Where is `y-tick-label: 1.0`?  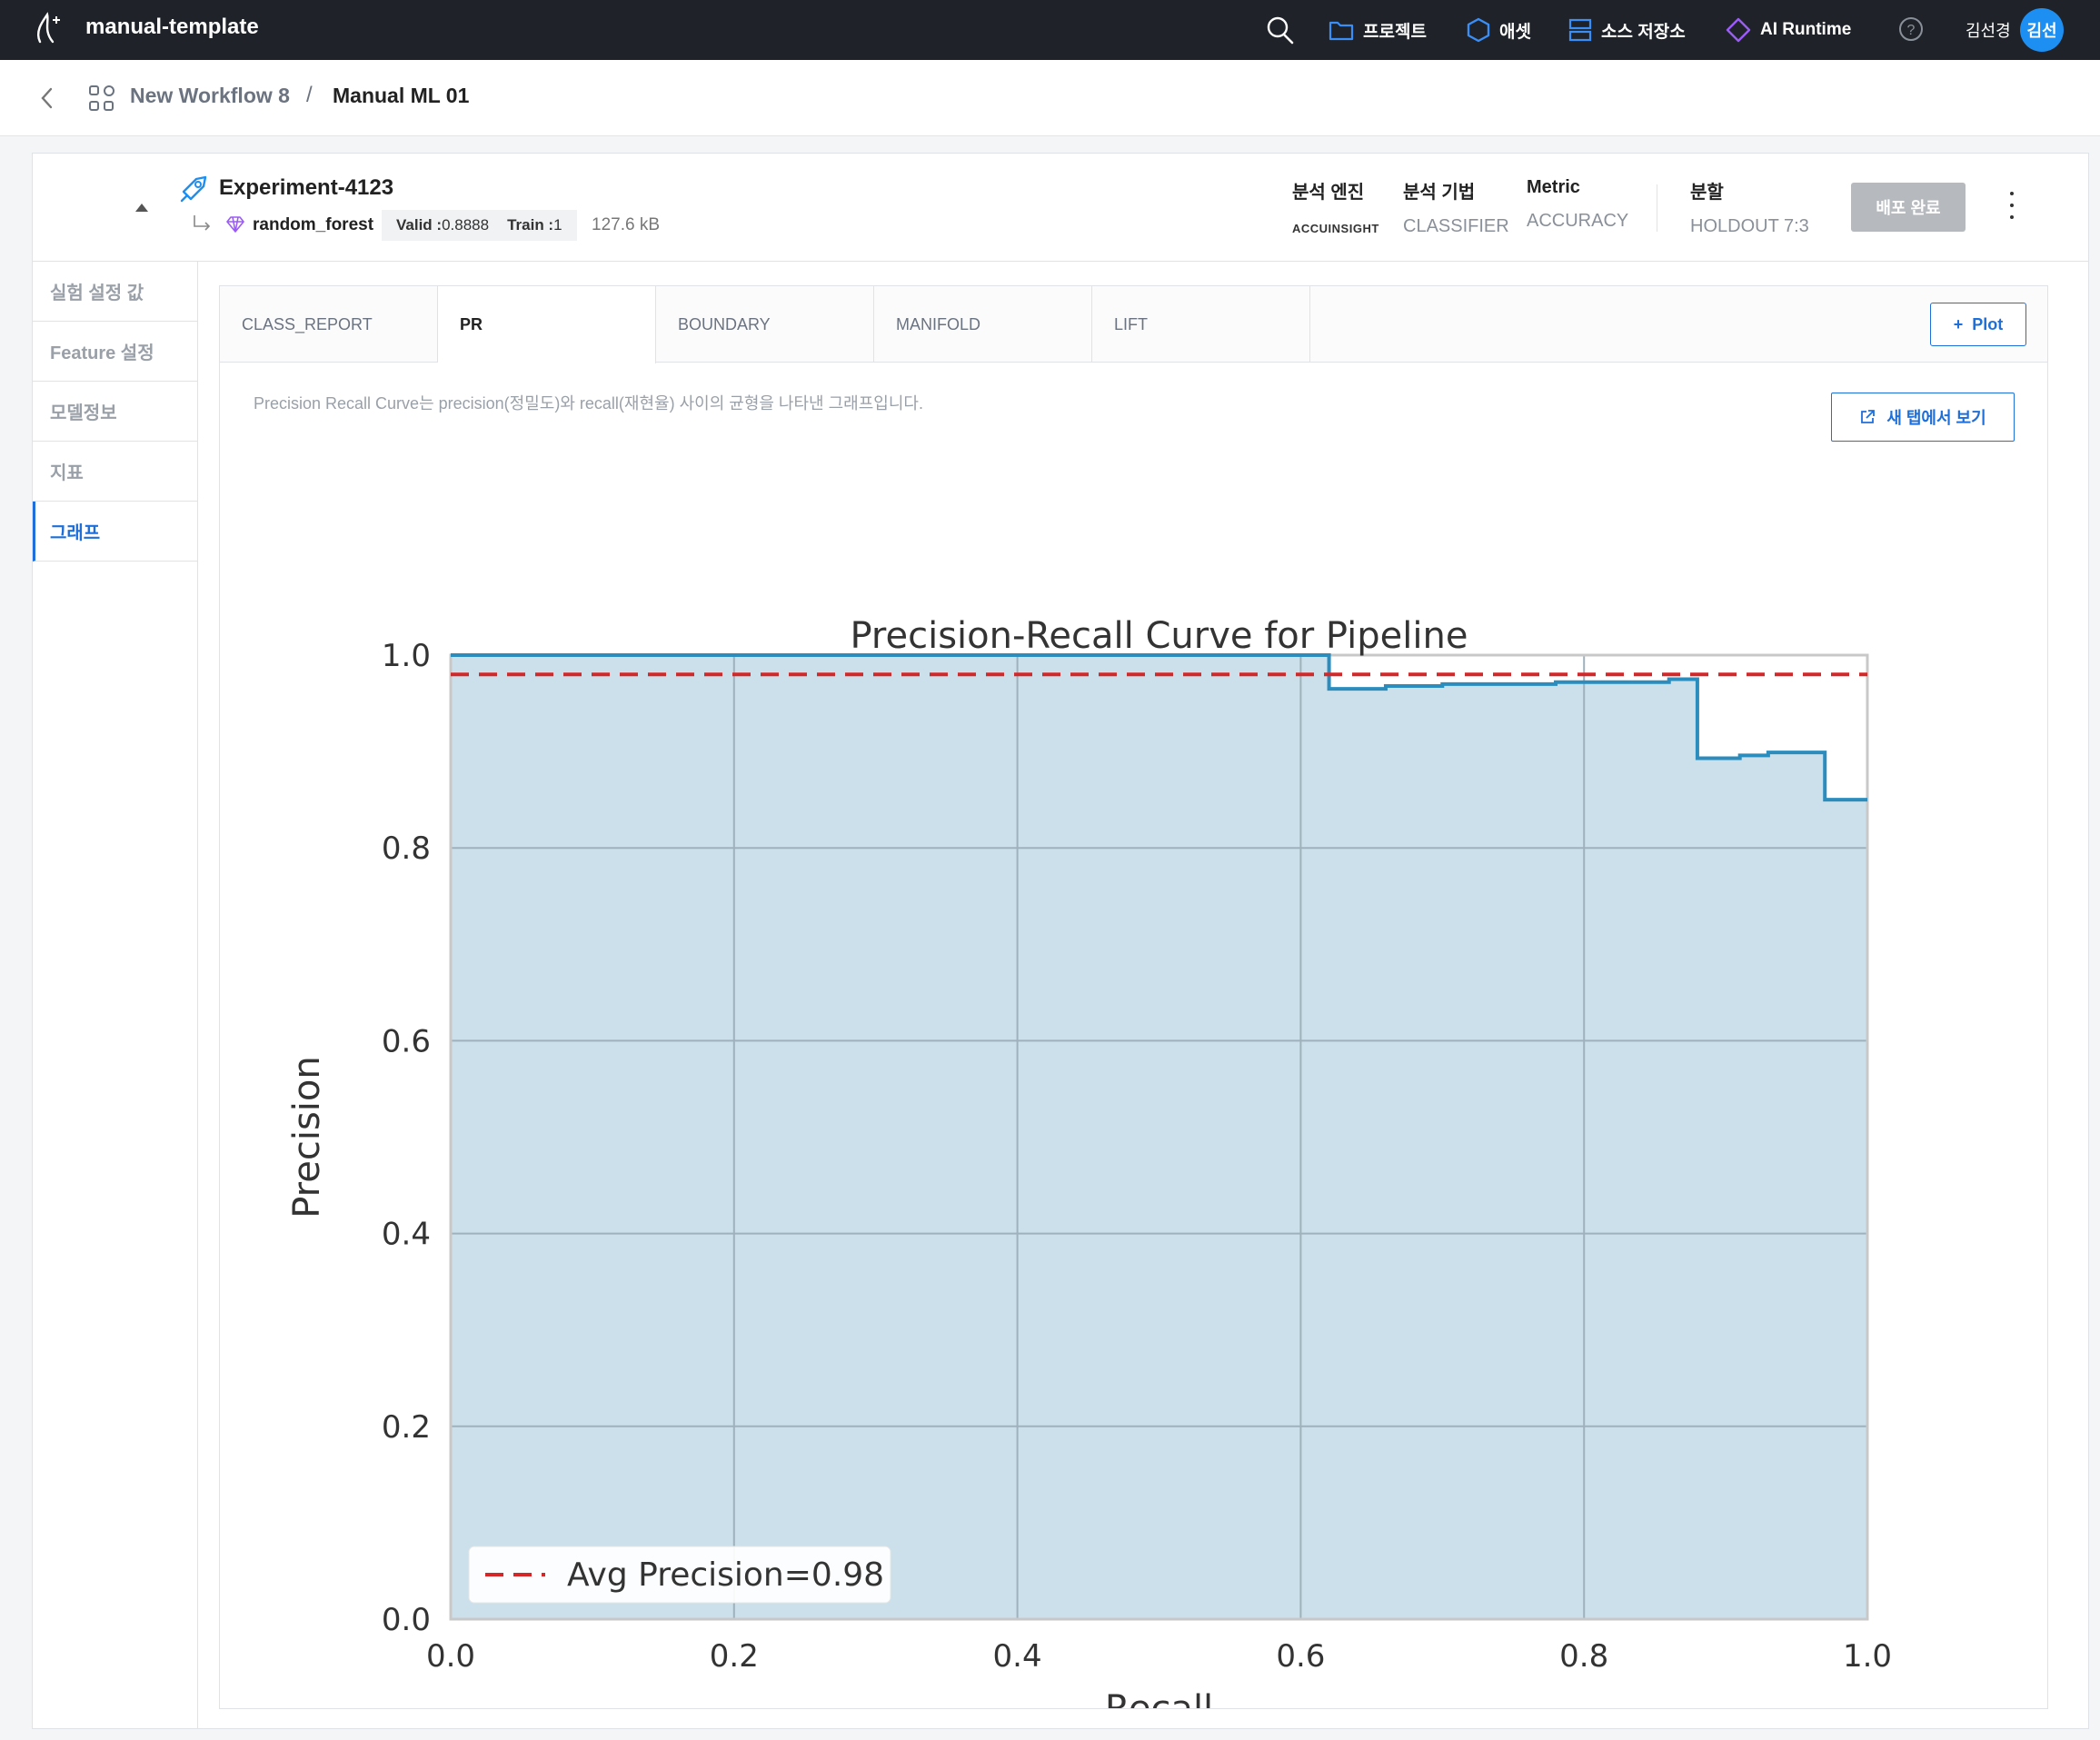
y-tick-label: 1.0 is located at coordinates (406, 656).